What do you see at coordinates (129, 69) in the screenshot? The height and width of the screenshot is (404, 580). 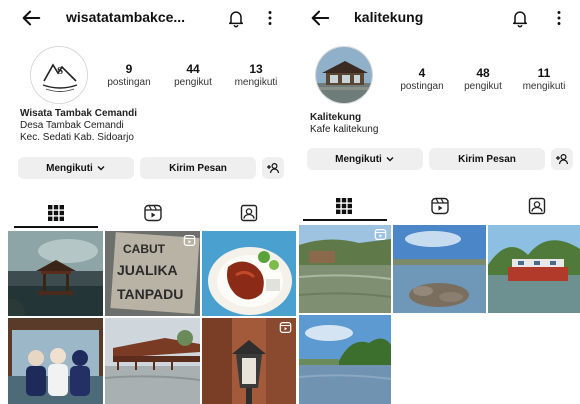 I see `posts-count: 9` at bounding box center [129, 69].